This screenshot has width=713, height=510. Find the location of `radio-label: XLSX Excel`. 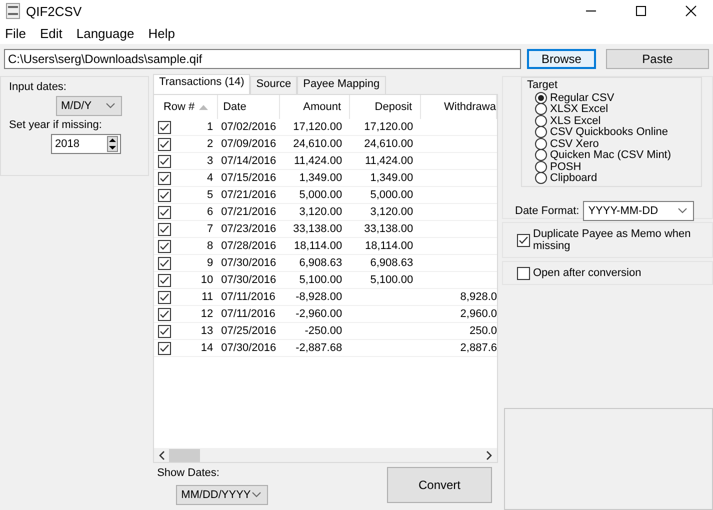

radio-label: XLSX Excel is located at coordinates (579, 109).